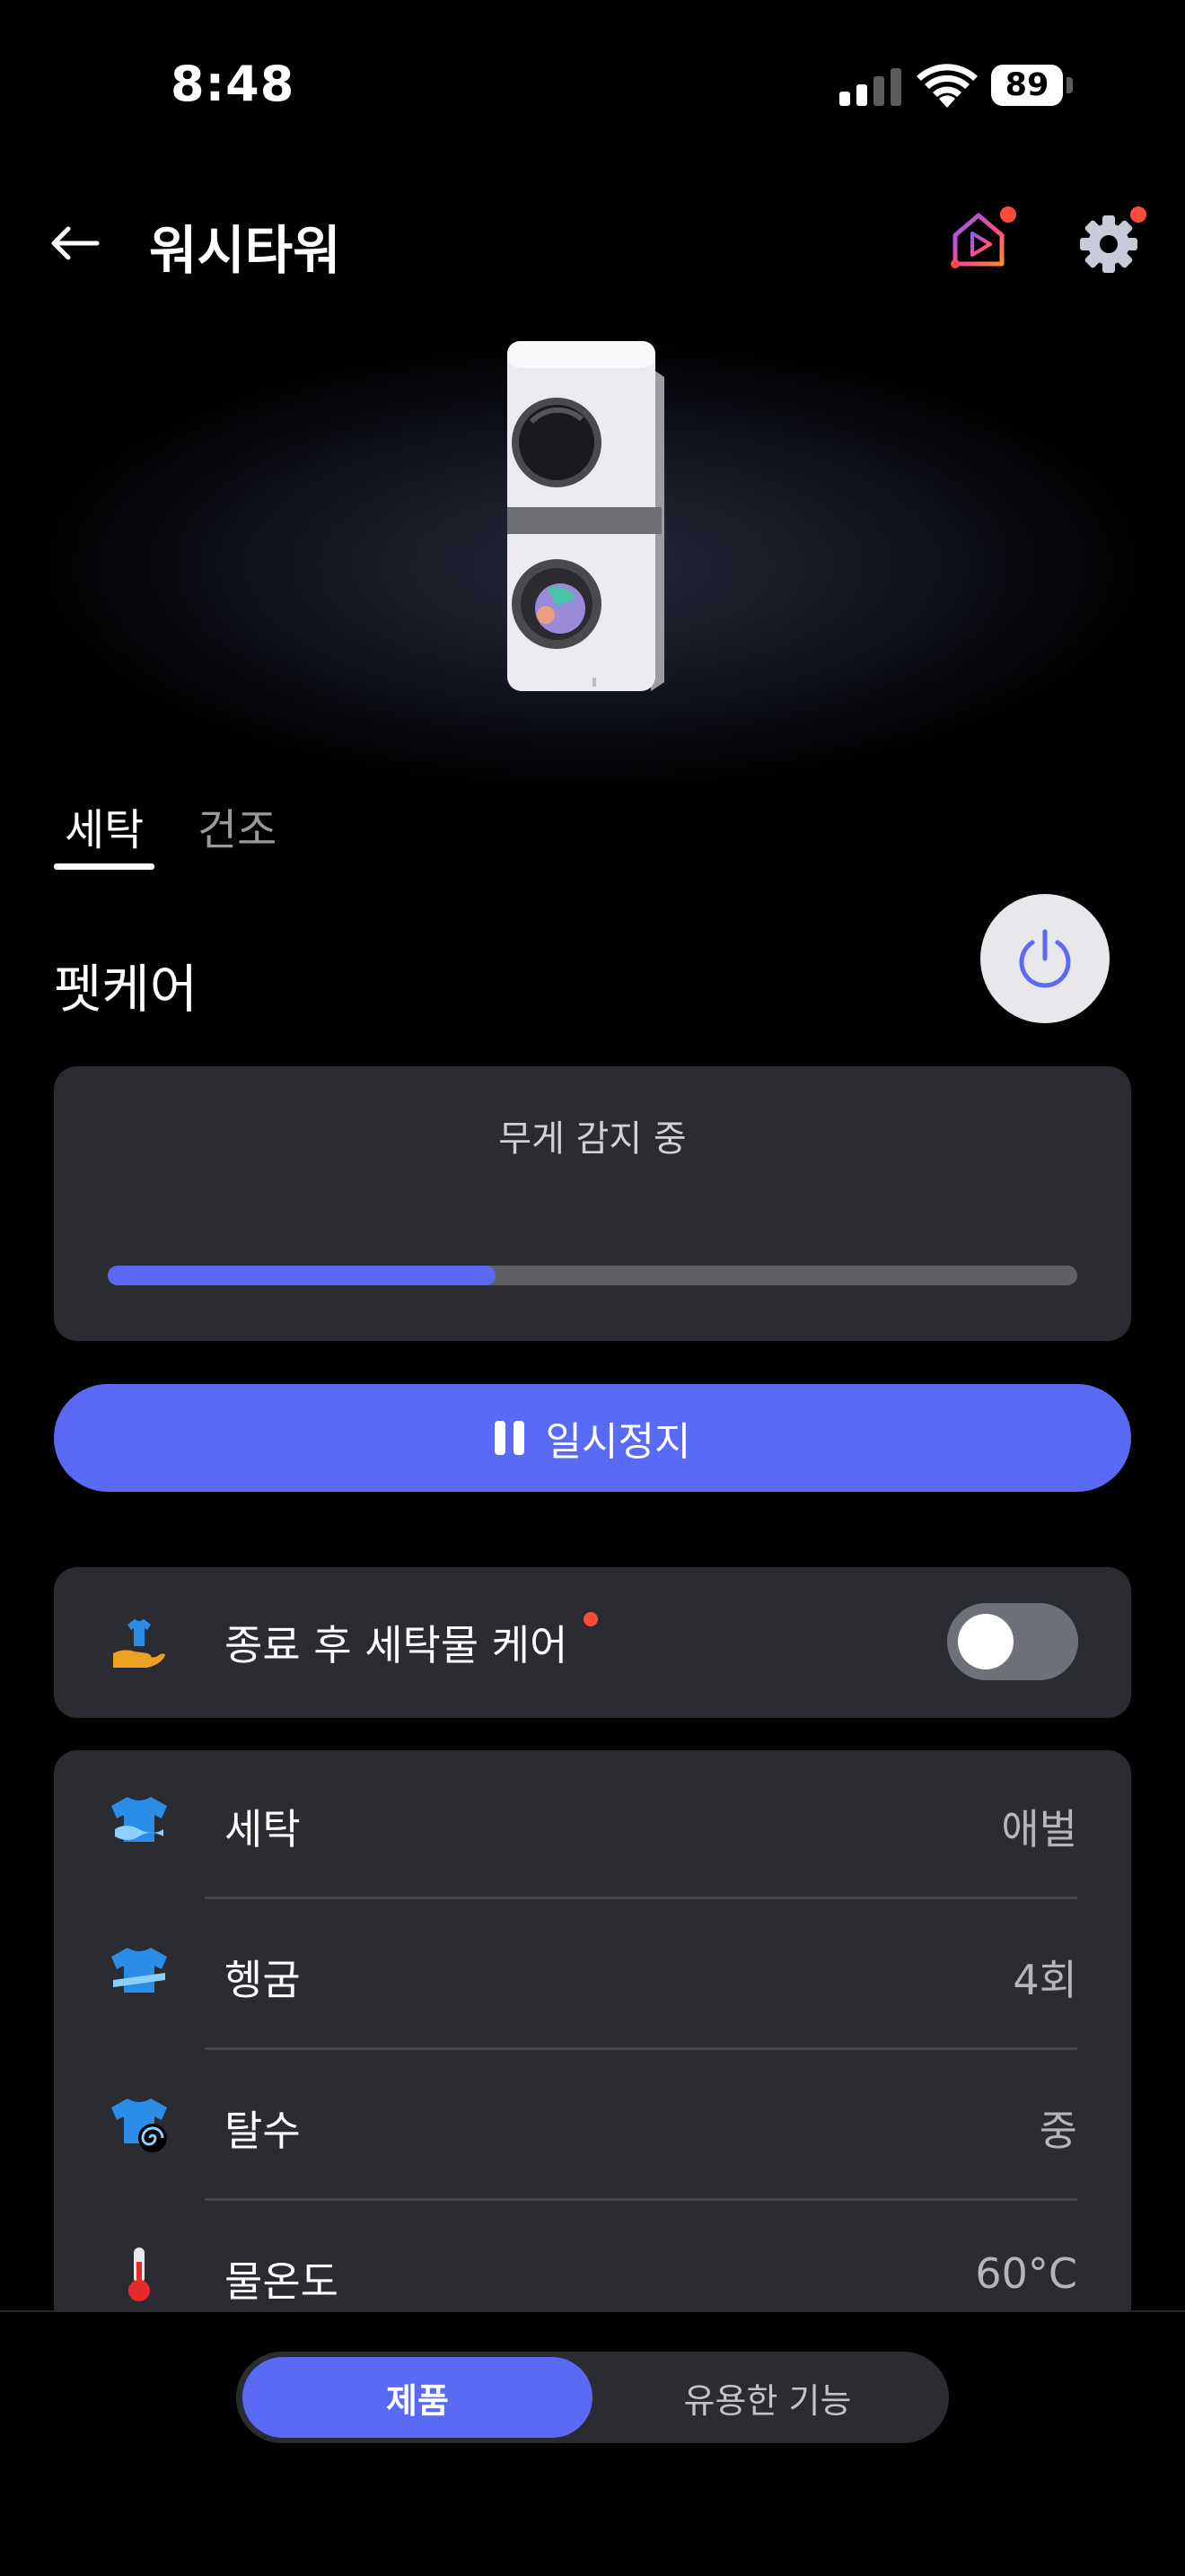  Describe the element at coordinates (417, 2397) in the screenshot. I see `tab-product: 제품` at that location.